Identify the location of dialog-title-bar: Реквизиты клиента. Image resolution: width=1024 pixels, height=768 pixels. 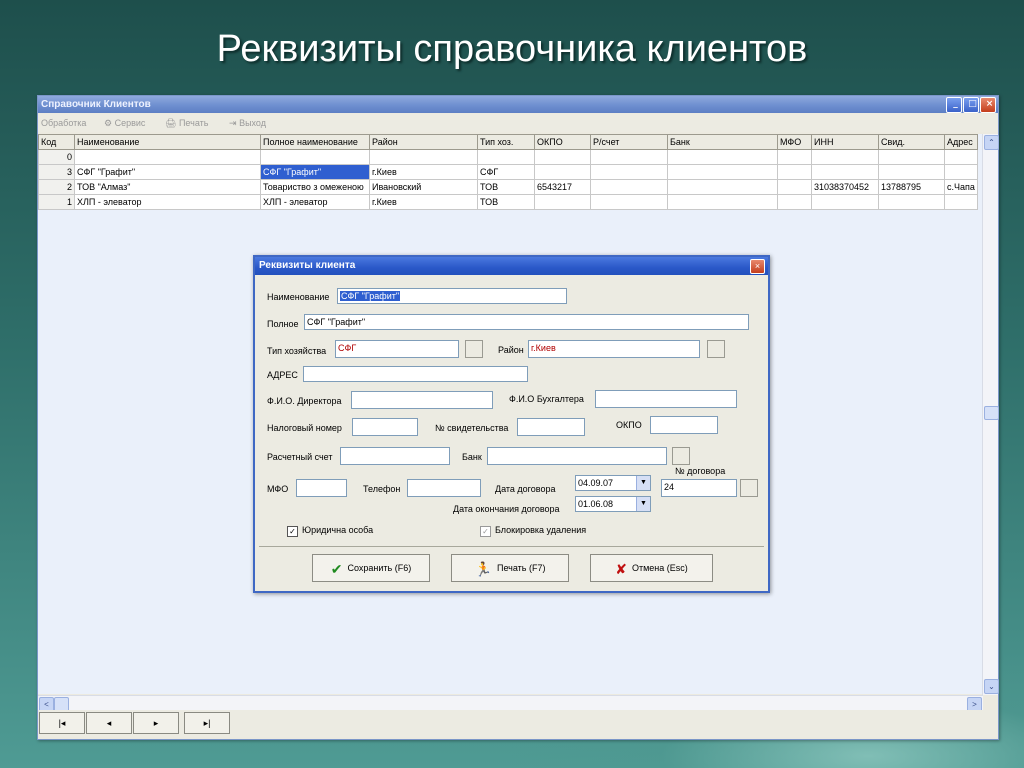
(511, 266).